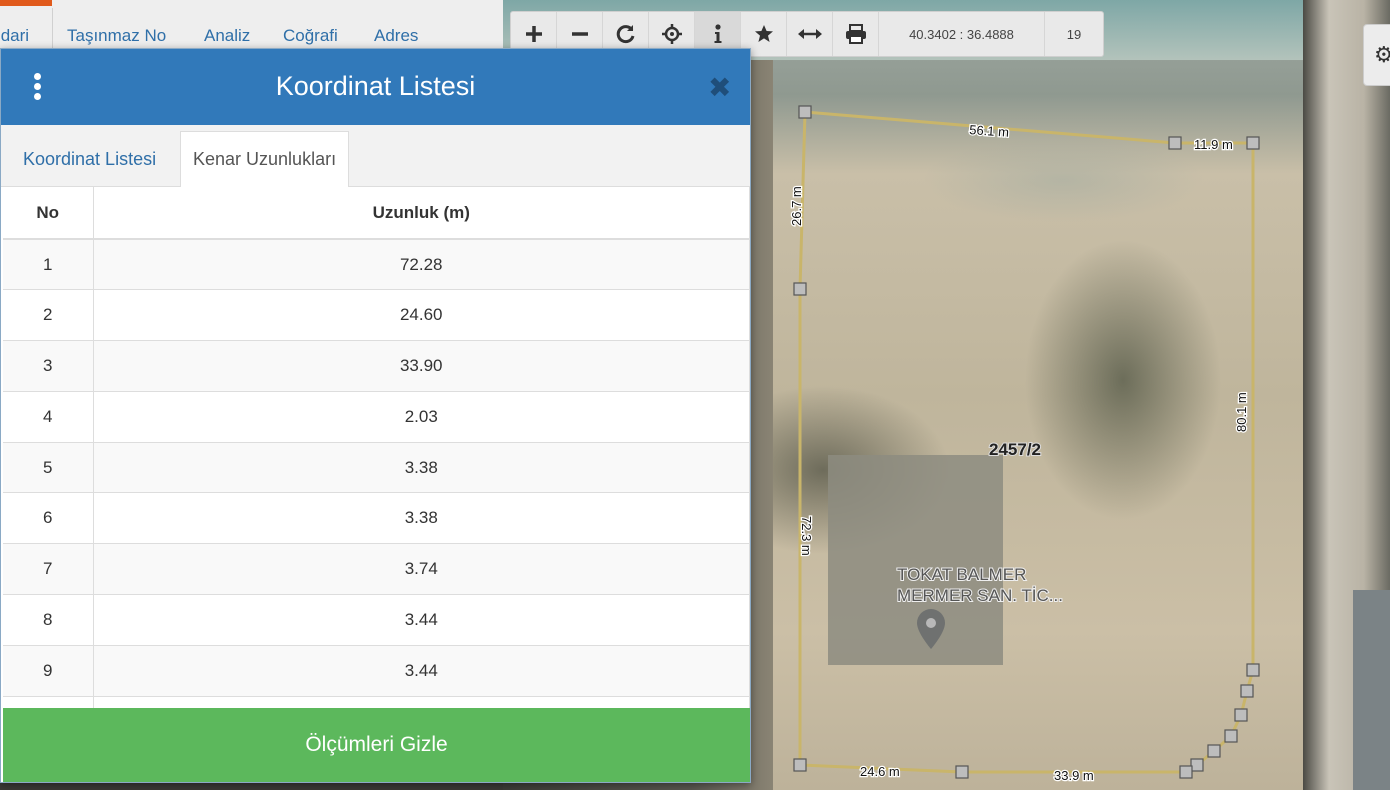 The height and width of the screenshot is (790, 1390). Describe the element at coordinates (1376, 55) in the screenshot. I see `gear-icon: ⚙` at that location.